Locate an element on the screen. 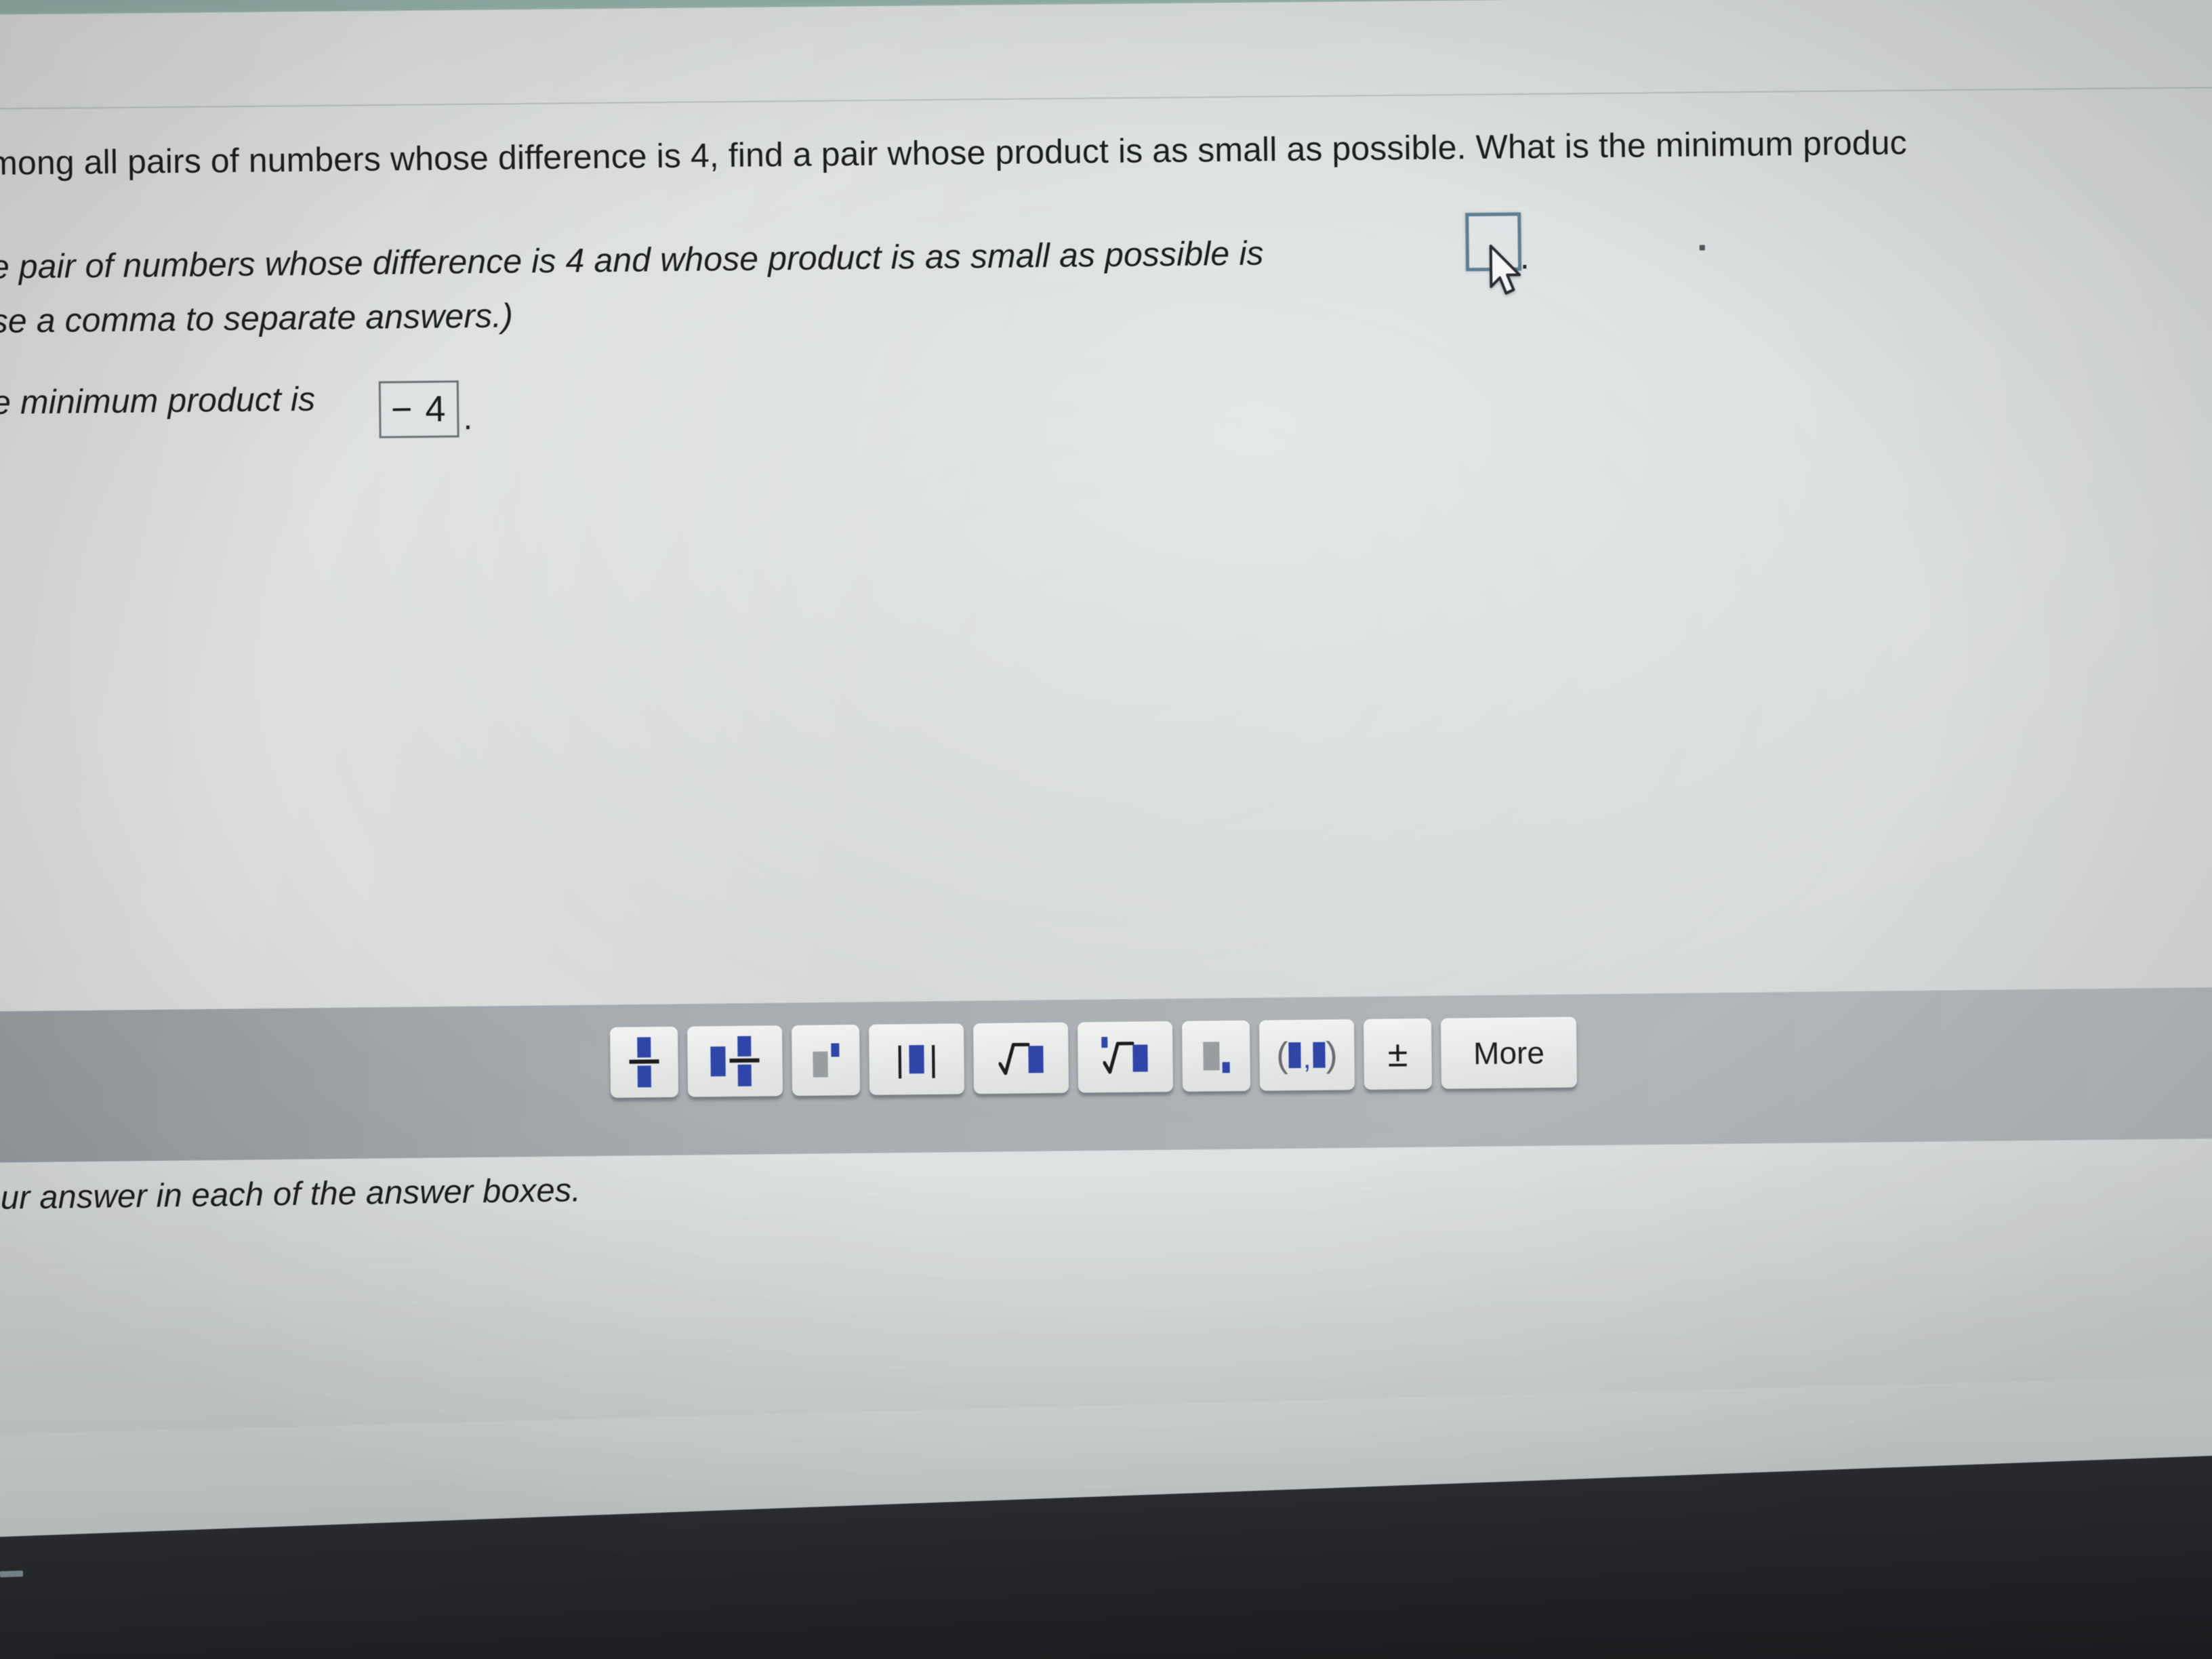 The image size is (2212, 1659). minimum-product-value: − 4 is located at coordinates (419, 409).